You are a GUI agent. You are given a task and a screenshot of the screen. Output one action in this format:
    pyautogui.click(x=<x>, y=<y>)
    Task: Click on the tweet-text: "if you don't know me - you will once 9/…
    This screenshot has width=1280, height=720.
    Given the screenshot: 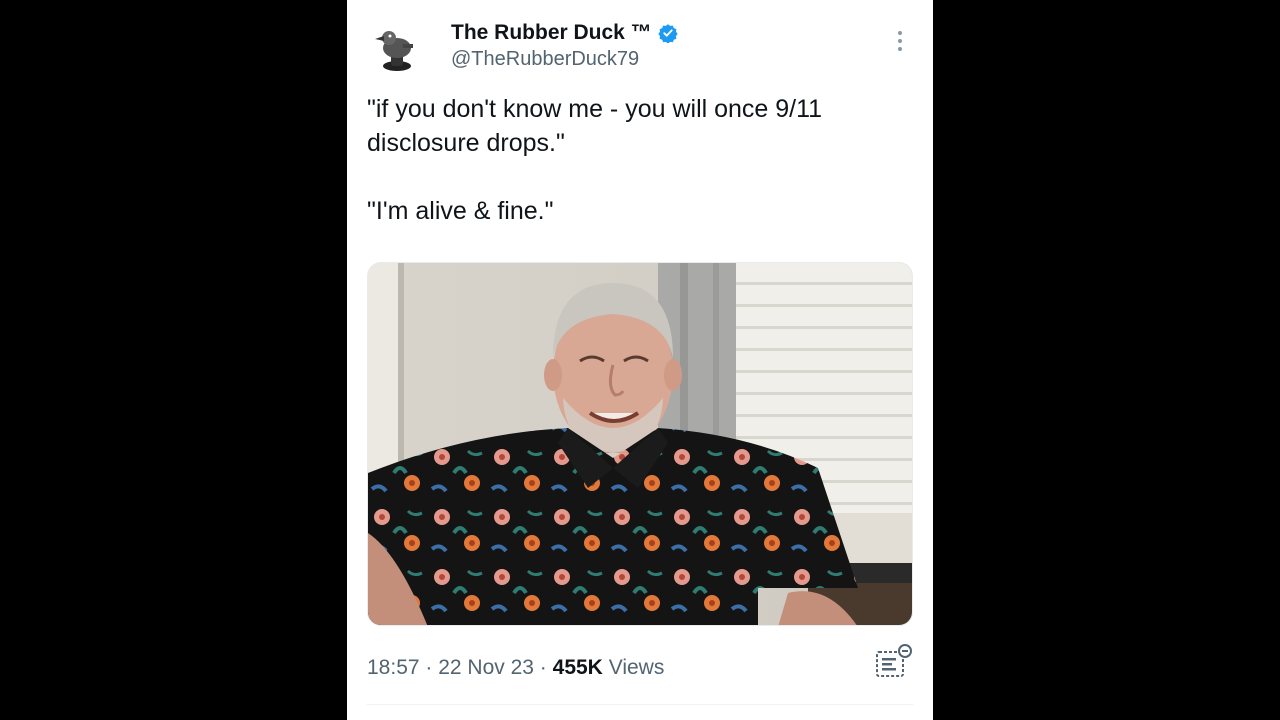 What is the action you would take?
    pyautogui.click(x=637, y=160)
    